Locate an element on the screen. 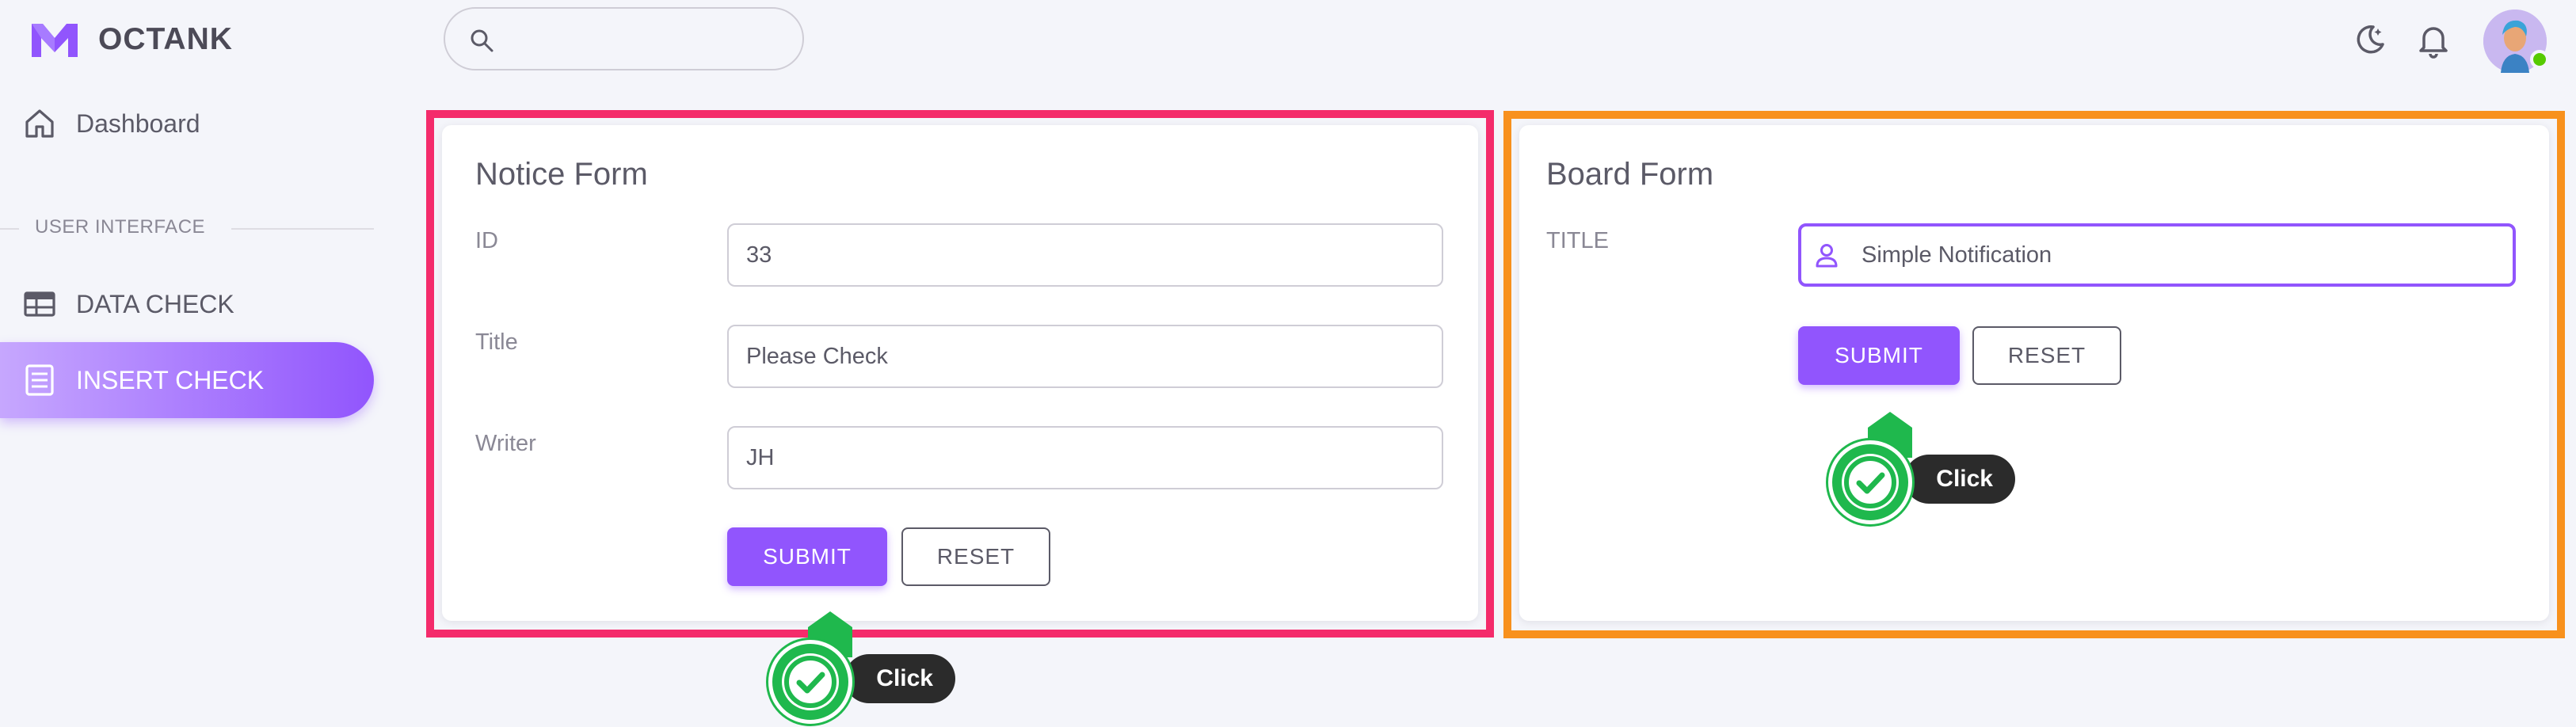 This screenshot has height=727, width=2576. sidebar-item-dashboard: Dashboard is located at coordinates (186, 124).